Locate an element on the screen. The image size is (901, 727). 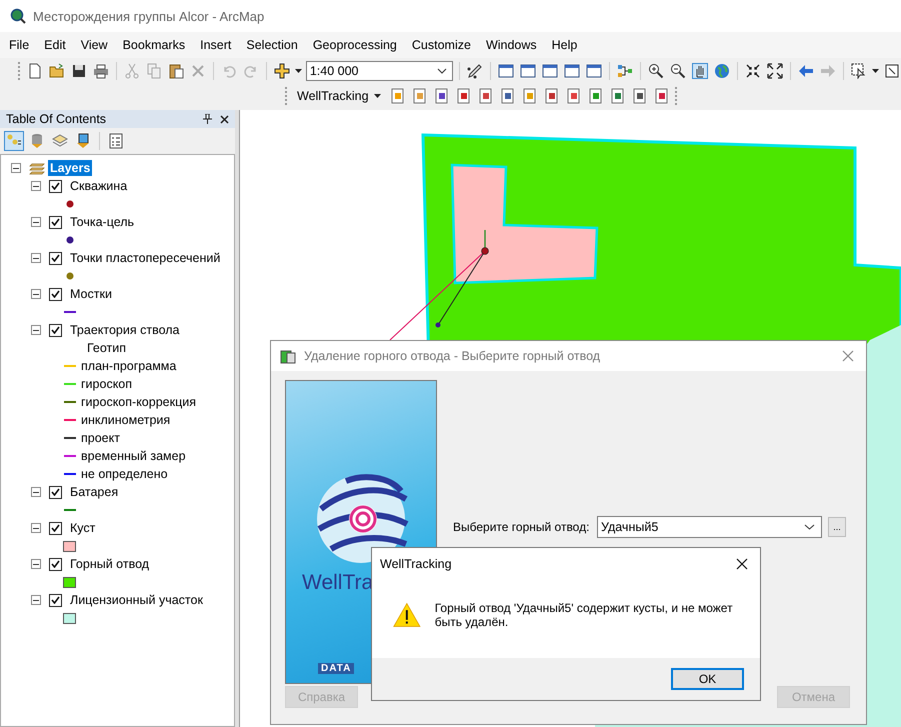
legend-label: проект is located at coordinates (100, 438).